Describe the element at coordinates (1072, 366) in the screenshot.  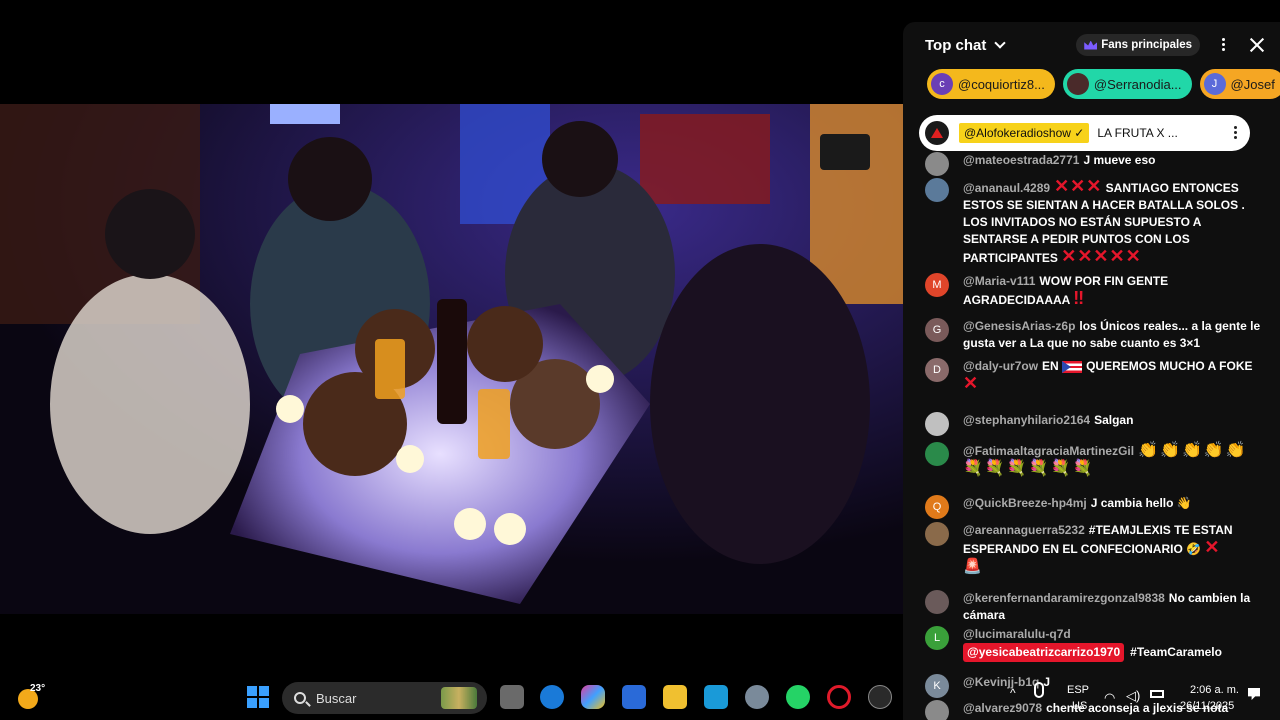
I see `puerto-rico-flag-icon` at that location.